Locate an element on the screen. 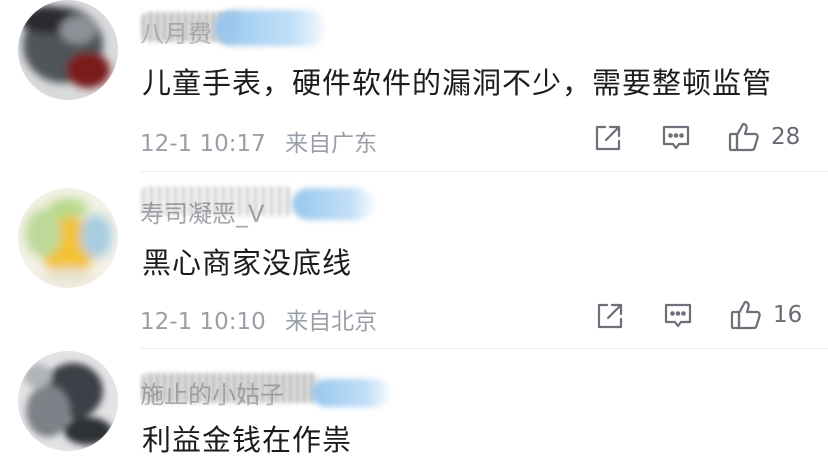 This screenshot has height=473, width=828. comment-text: 利益金钱在作祟 is located at coordinates (247, 440).